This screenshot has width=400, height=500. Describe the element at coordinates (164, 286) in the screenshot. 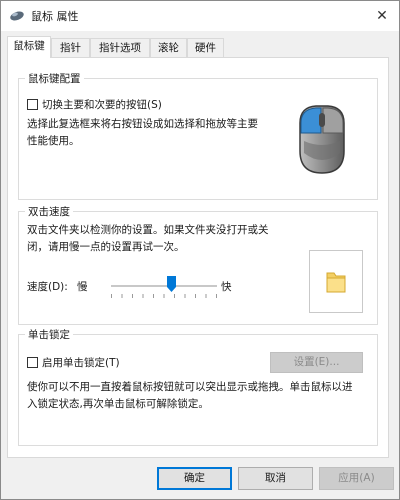

I see `speed-slider-track` at that location.